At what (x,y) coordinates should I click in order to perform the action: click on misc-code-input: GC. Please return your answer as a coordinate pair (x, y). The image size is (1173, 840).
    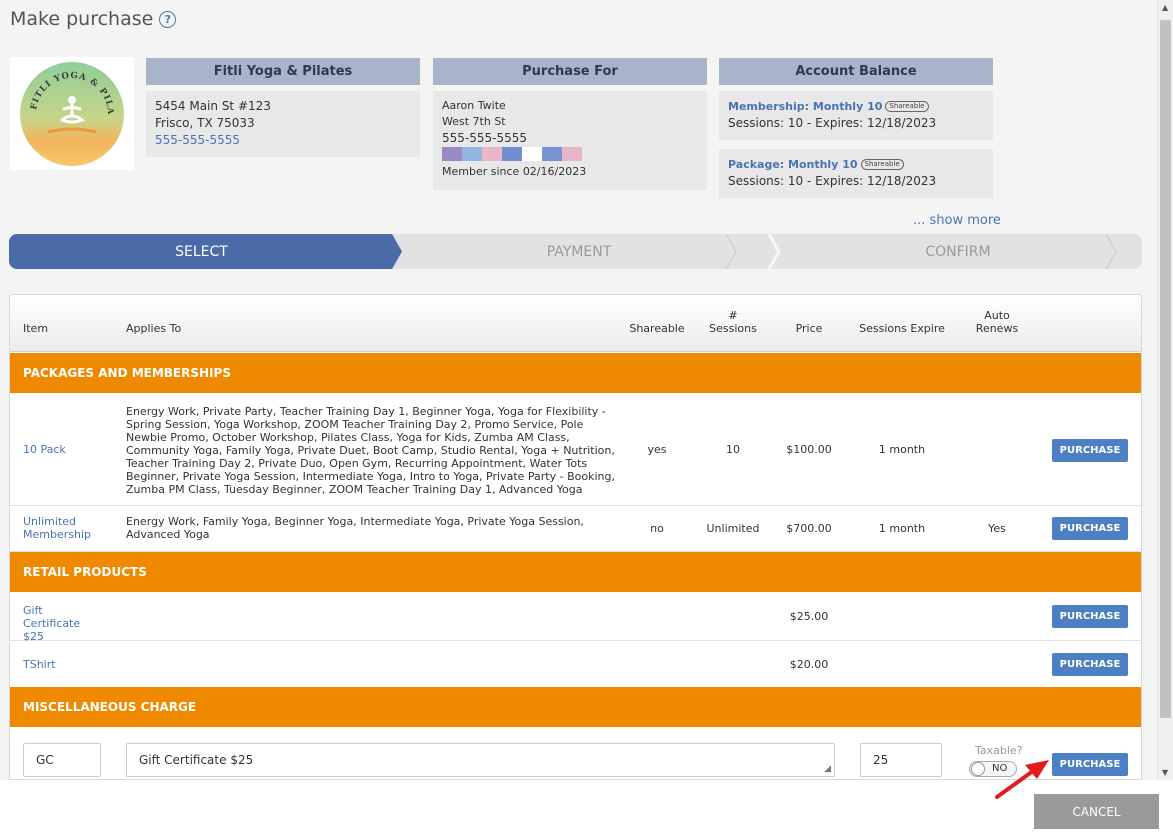
    Looking at the image, I should click on (62, 760).